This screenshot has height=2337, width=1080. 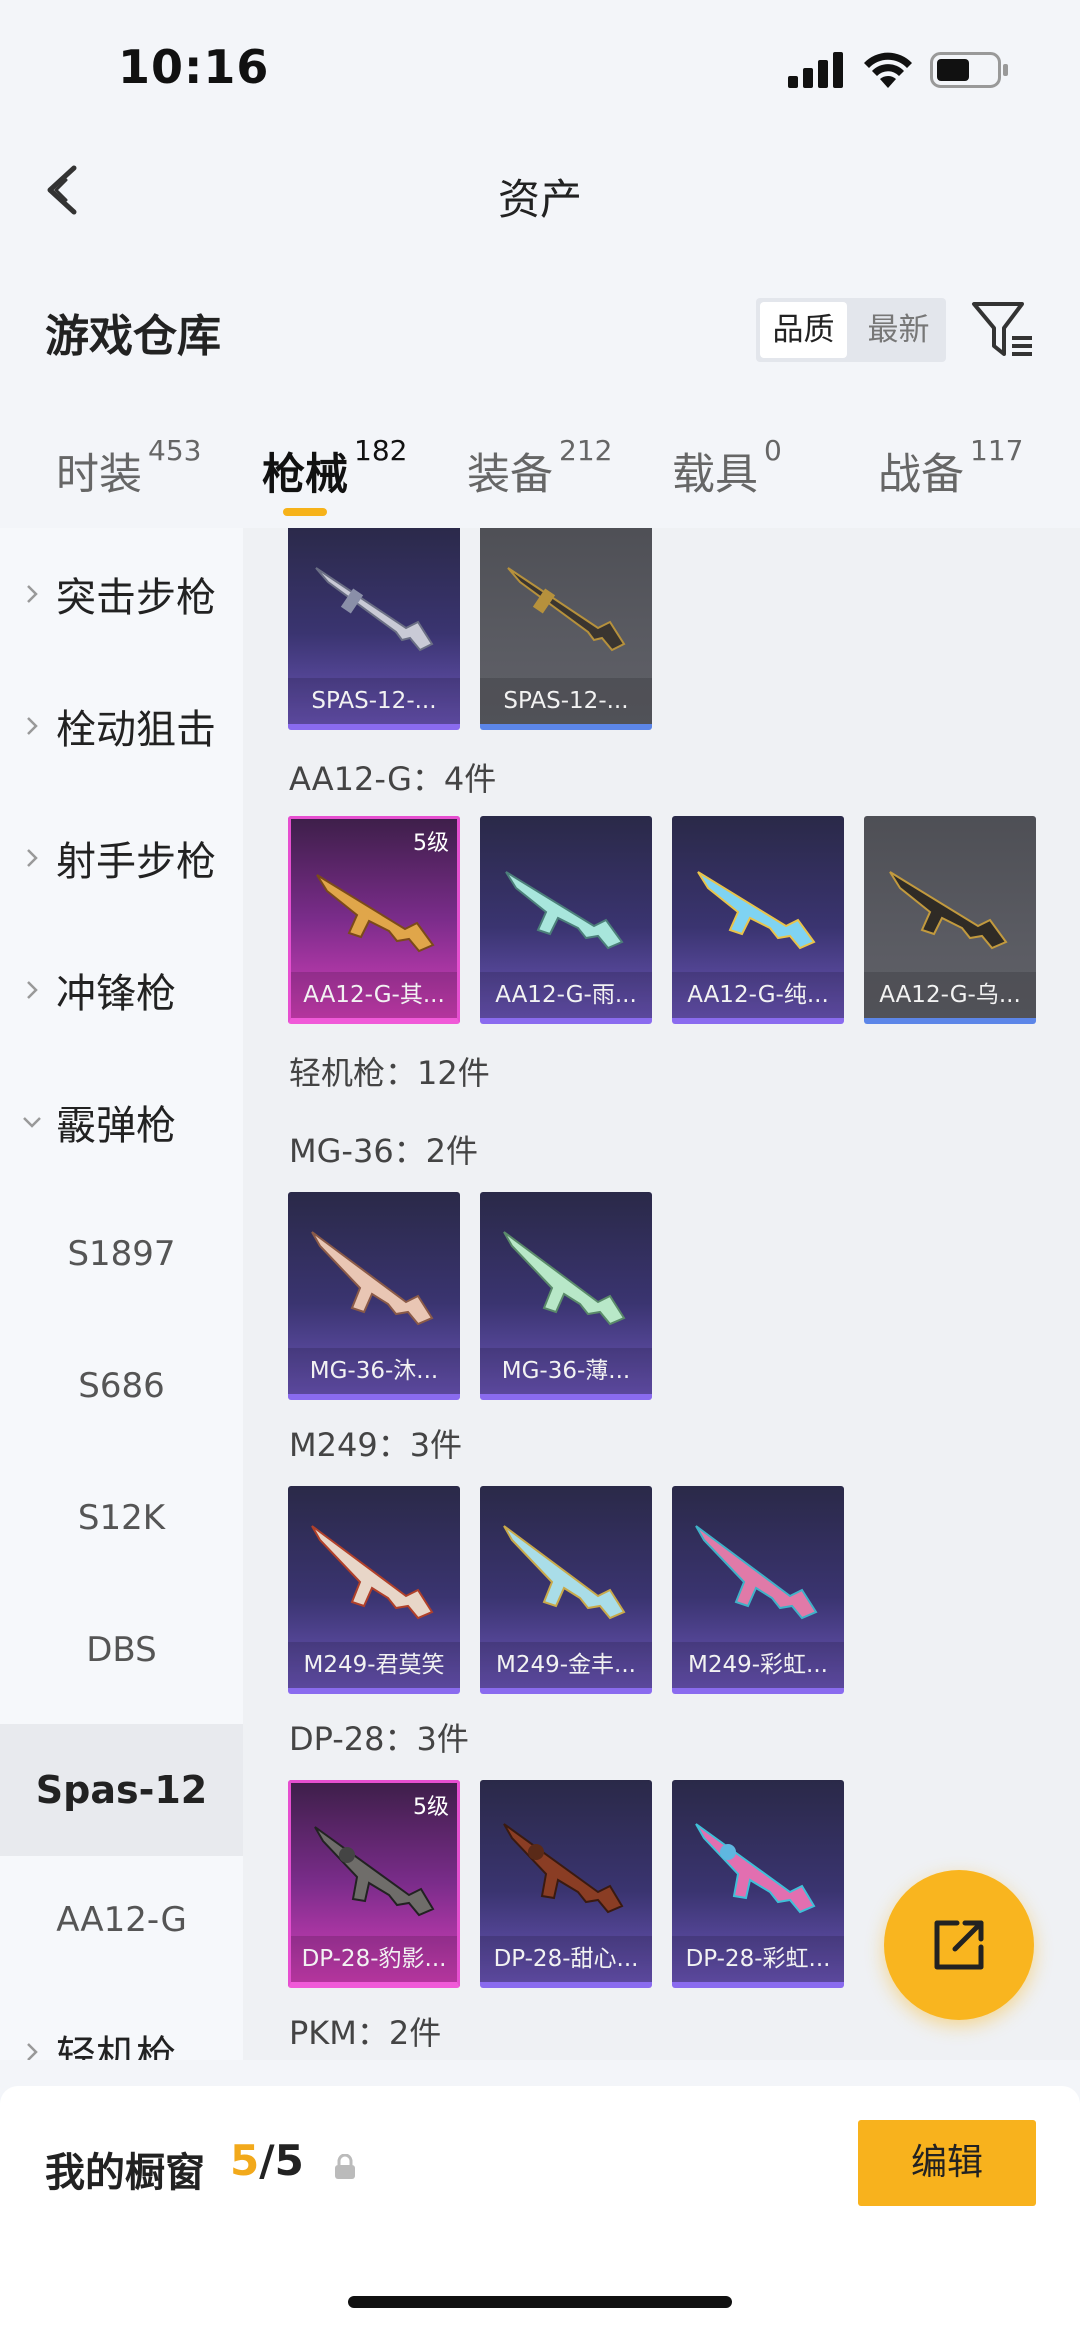 What do you see at coordinates (815, 70) in the screenshot?
I see `cellular-signal-icon` at bounding box center [815, 70].